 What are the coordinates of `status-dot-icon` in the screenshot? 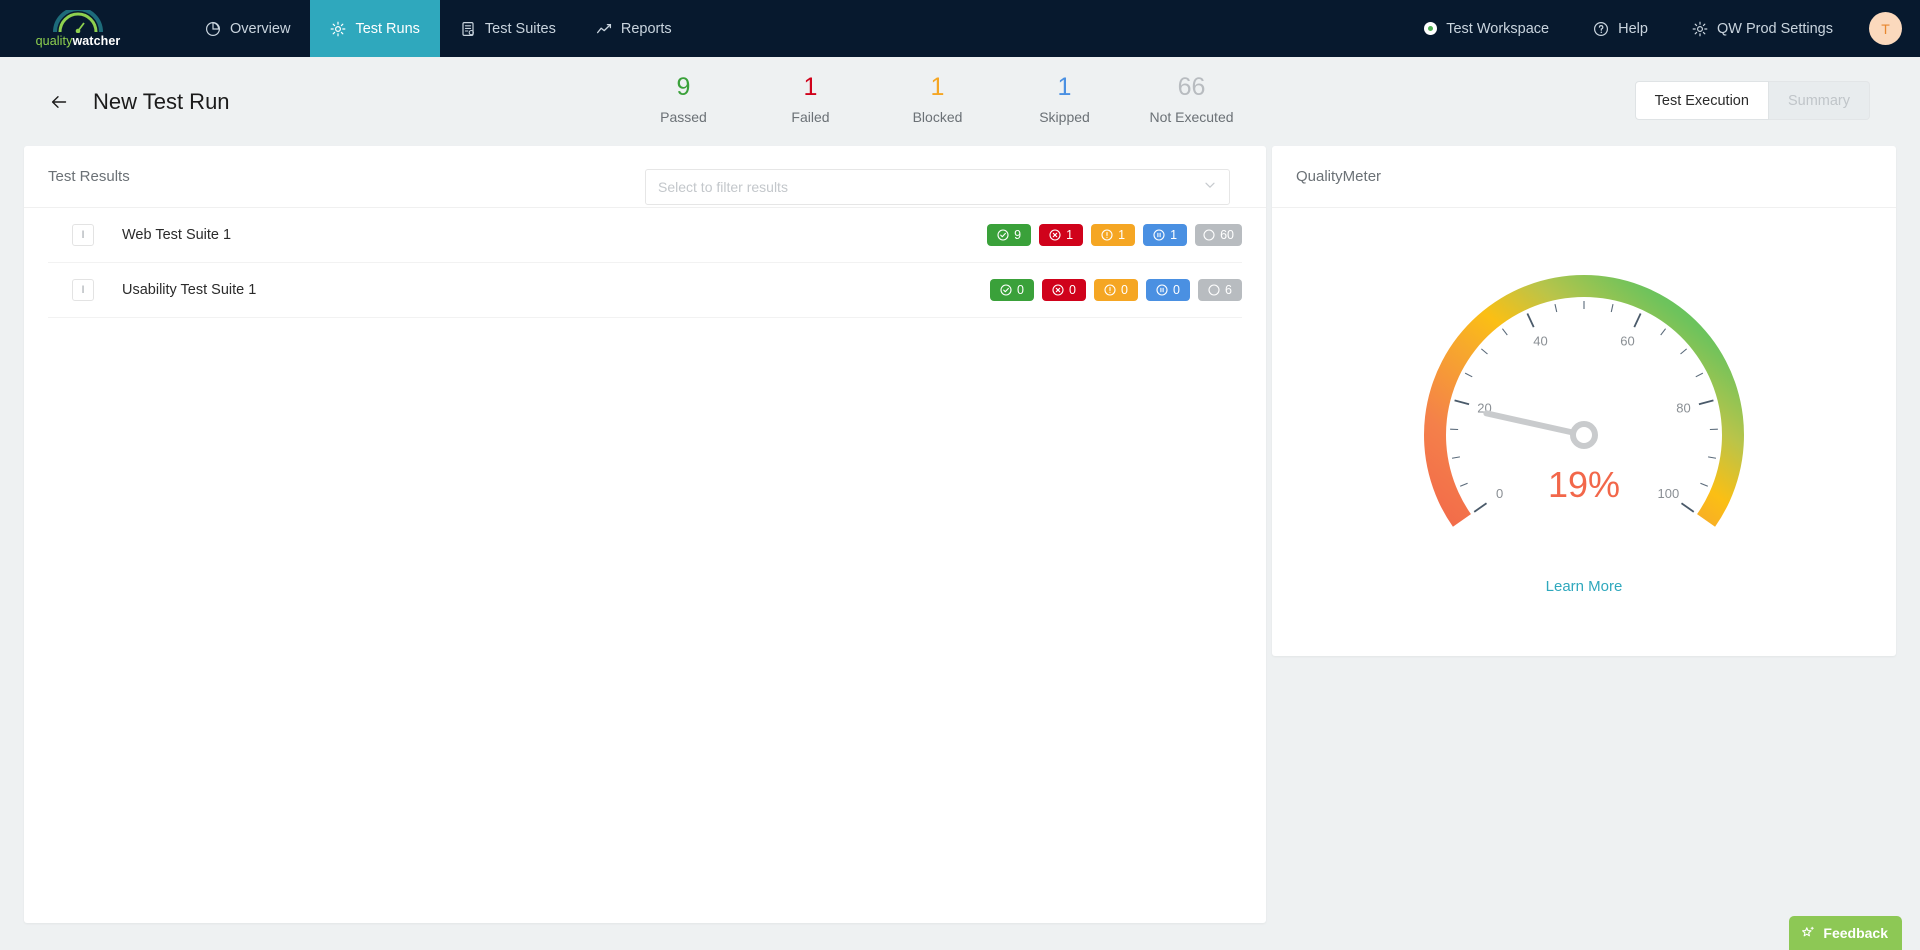 It's located at (1431, 28).